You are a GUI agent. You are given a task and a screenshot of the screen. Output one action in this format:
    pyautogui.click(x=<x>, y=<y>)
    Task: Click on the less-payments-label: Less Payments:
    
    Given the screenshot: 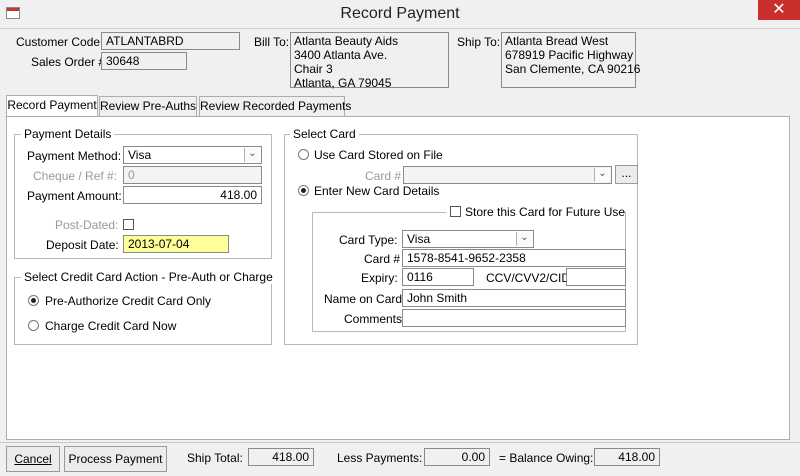 What is the action you would take?
    pyautogui.click(x=380, y=458)
    